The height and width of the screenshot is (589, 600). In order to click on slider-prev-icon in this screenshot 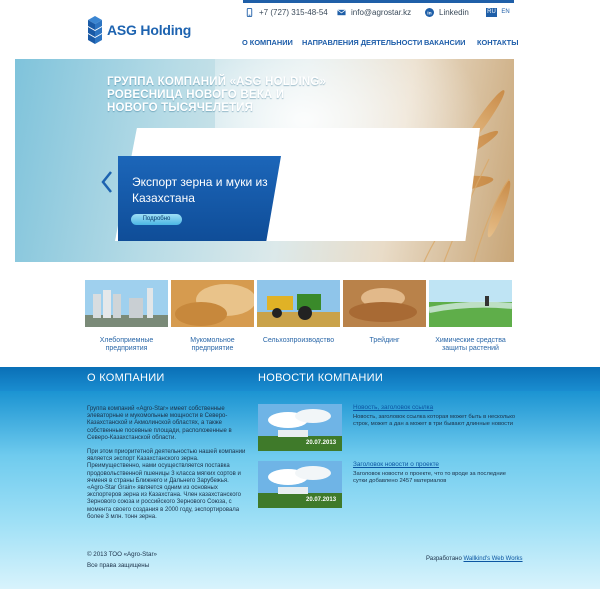, I will do `click(107, 182)`.